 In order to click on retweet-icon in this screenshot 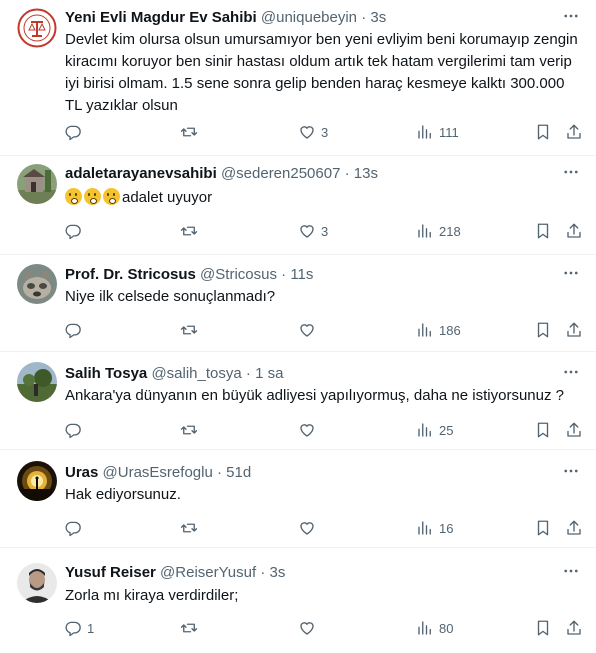, I will do `click(189, 330)`.